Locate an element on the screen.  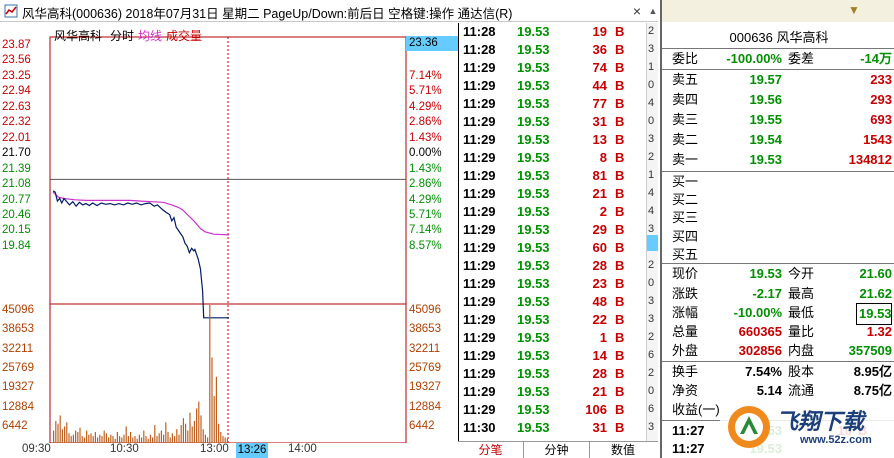
options-icon: ▼ is located at coordinates (854, 10).